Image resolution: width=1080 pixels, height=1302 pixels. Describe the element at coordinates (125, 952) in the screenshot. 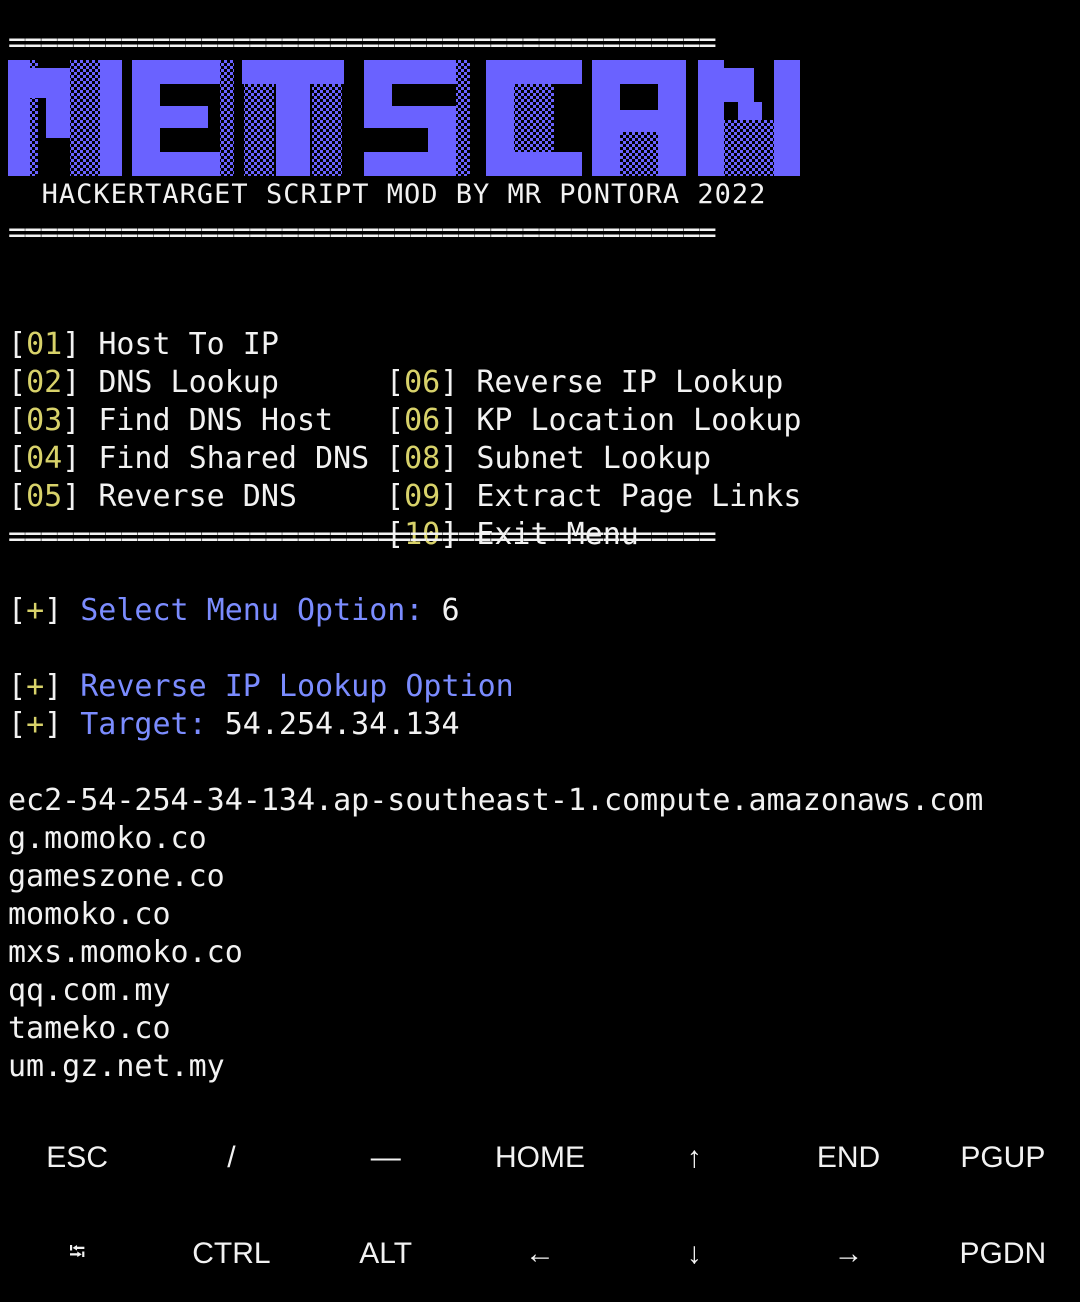

I see `result-line: mxs.momoko.co` at that location.